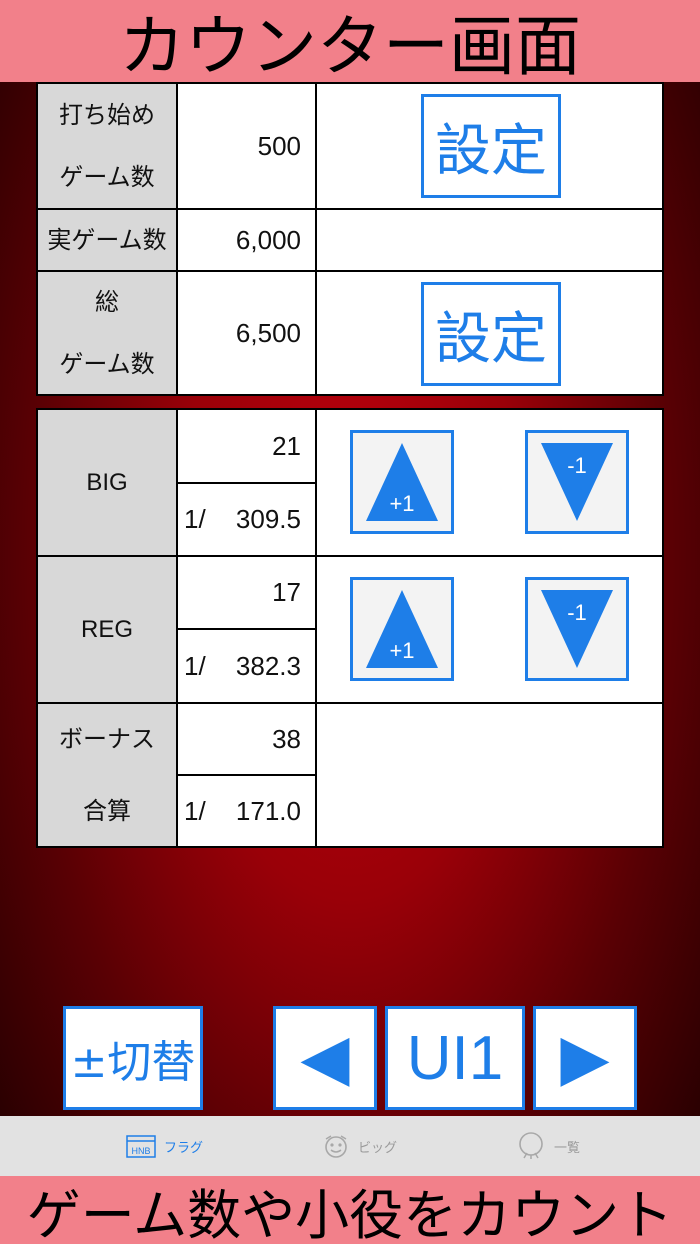 The width and height of the screenshot is (700, 1244). I want to click on next-button: ▶, so click(585, 1058).